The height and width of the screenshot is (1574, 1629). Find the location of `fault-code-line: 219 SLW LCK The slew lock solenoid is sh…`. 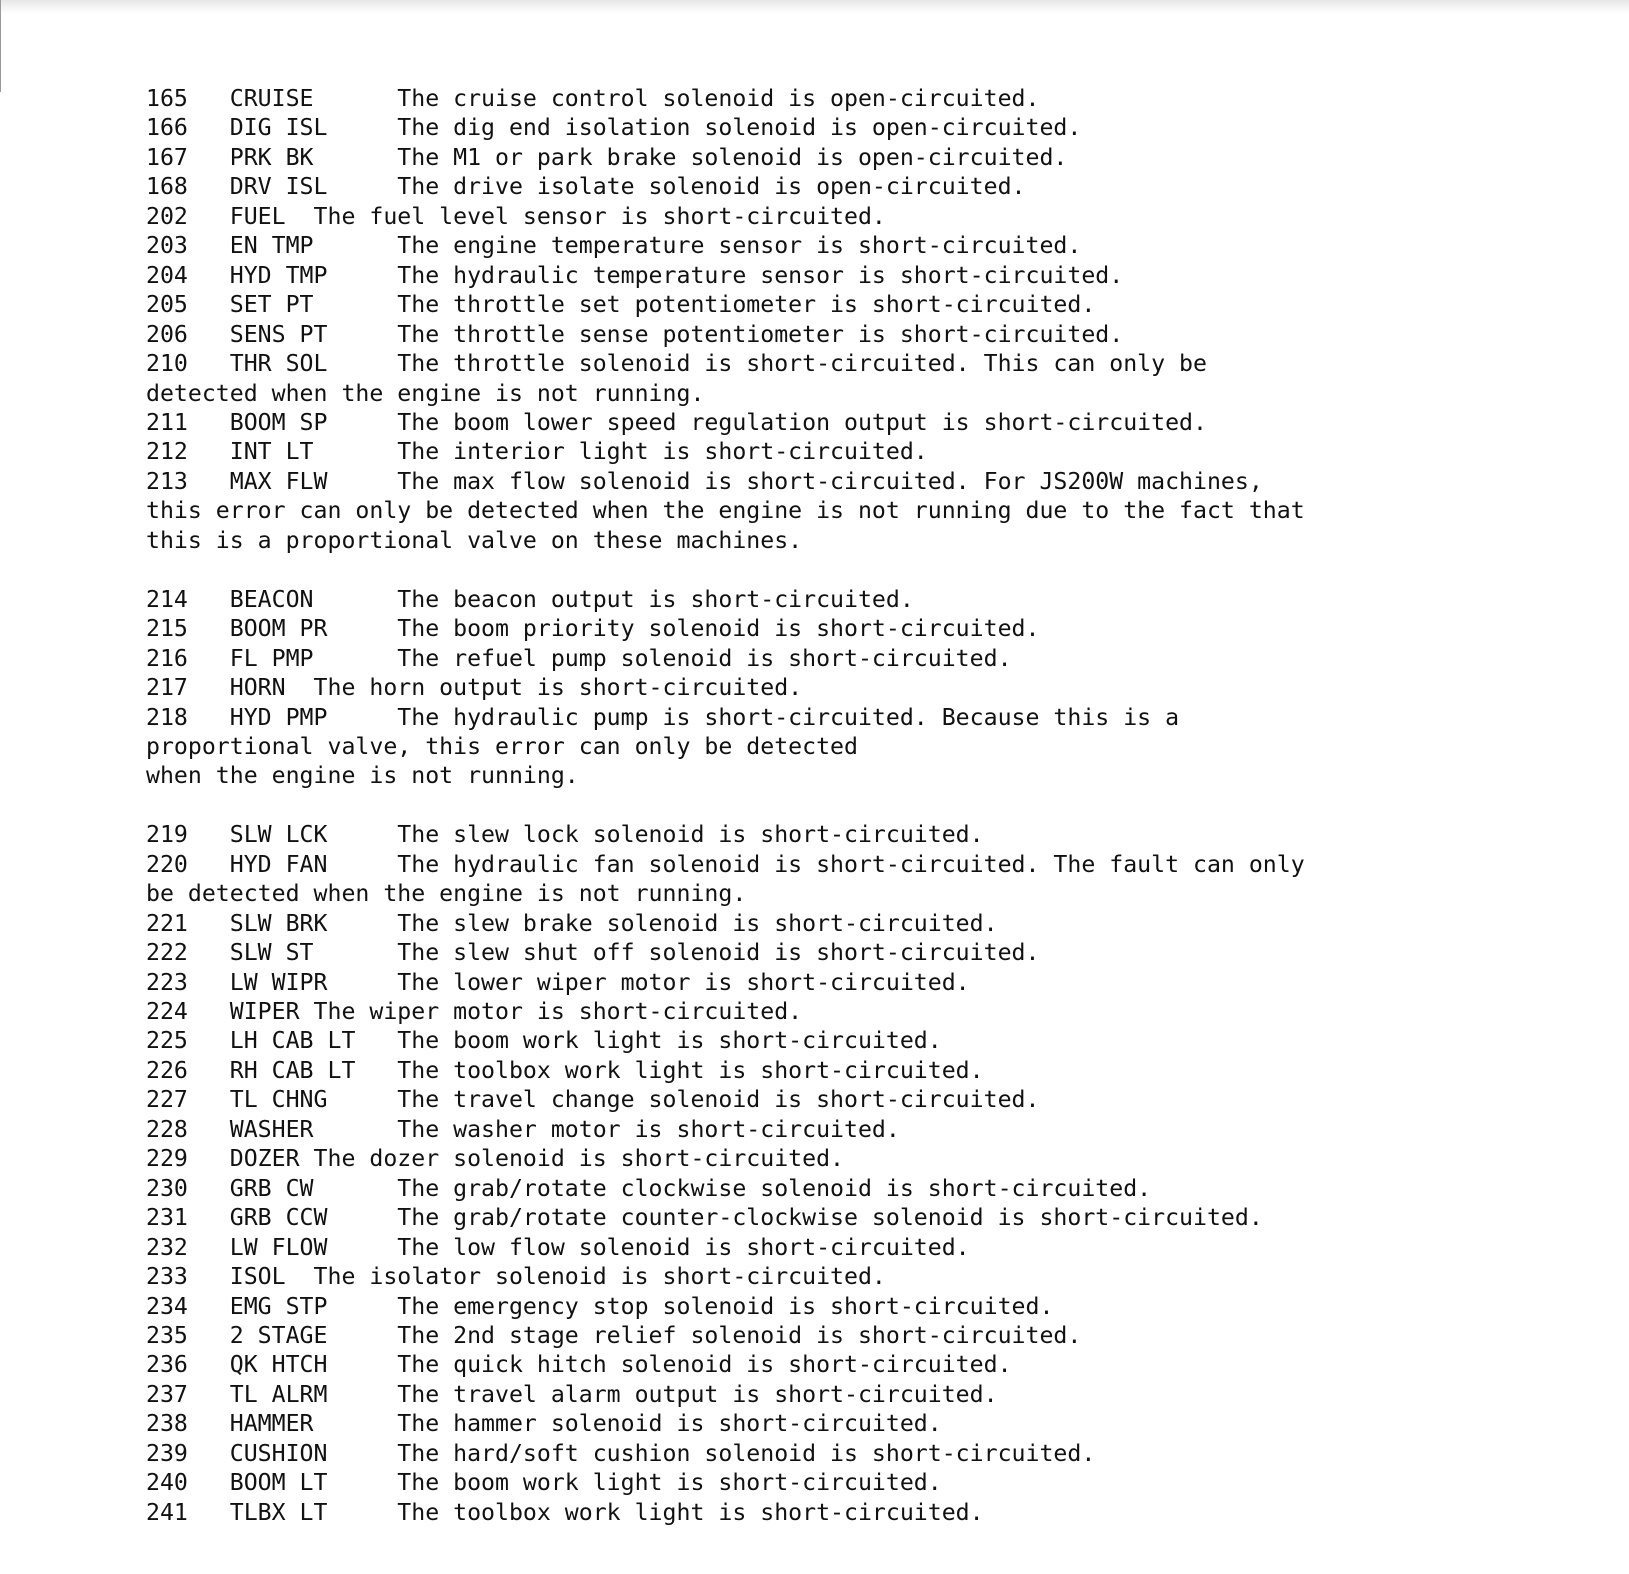

fault-code-line: 219 SLW LCK The slew lock solenoid is sh… is located at coordinates (565, 835).